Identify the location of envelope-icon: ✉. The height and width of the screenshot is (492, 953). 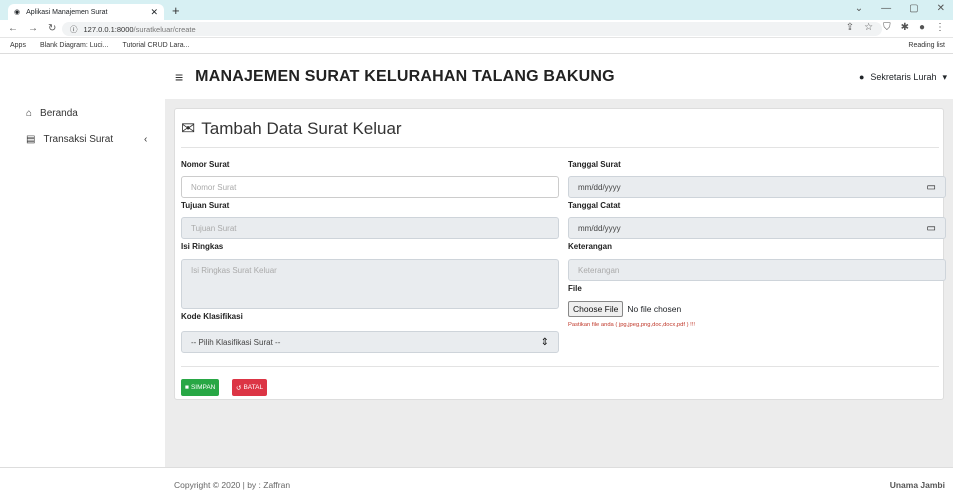
(188, 128).